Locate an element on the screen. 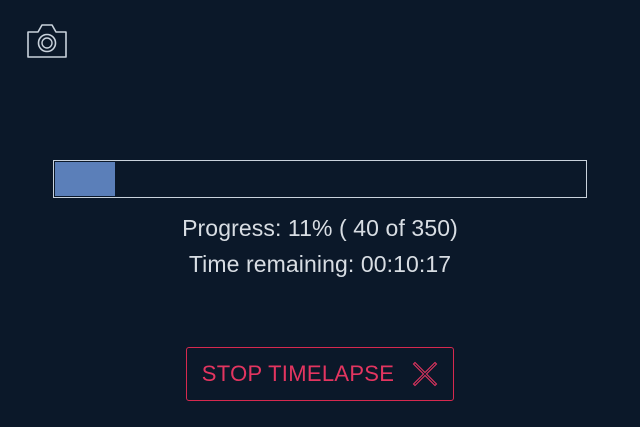 This screenshot has height=427, width=640. close-icon is located at coordinates (425, 374).